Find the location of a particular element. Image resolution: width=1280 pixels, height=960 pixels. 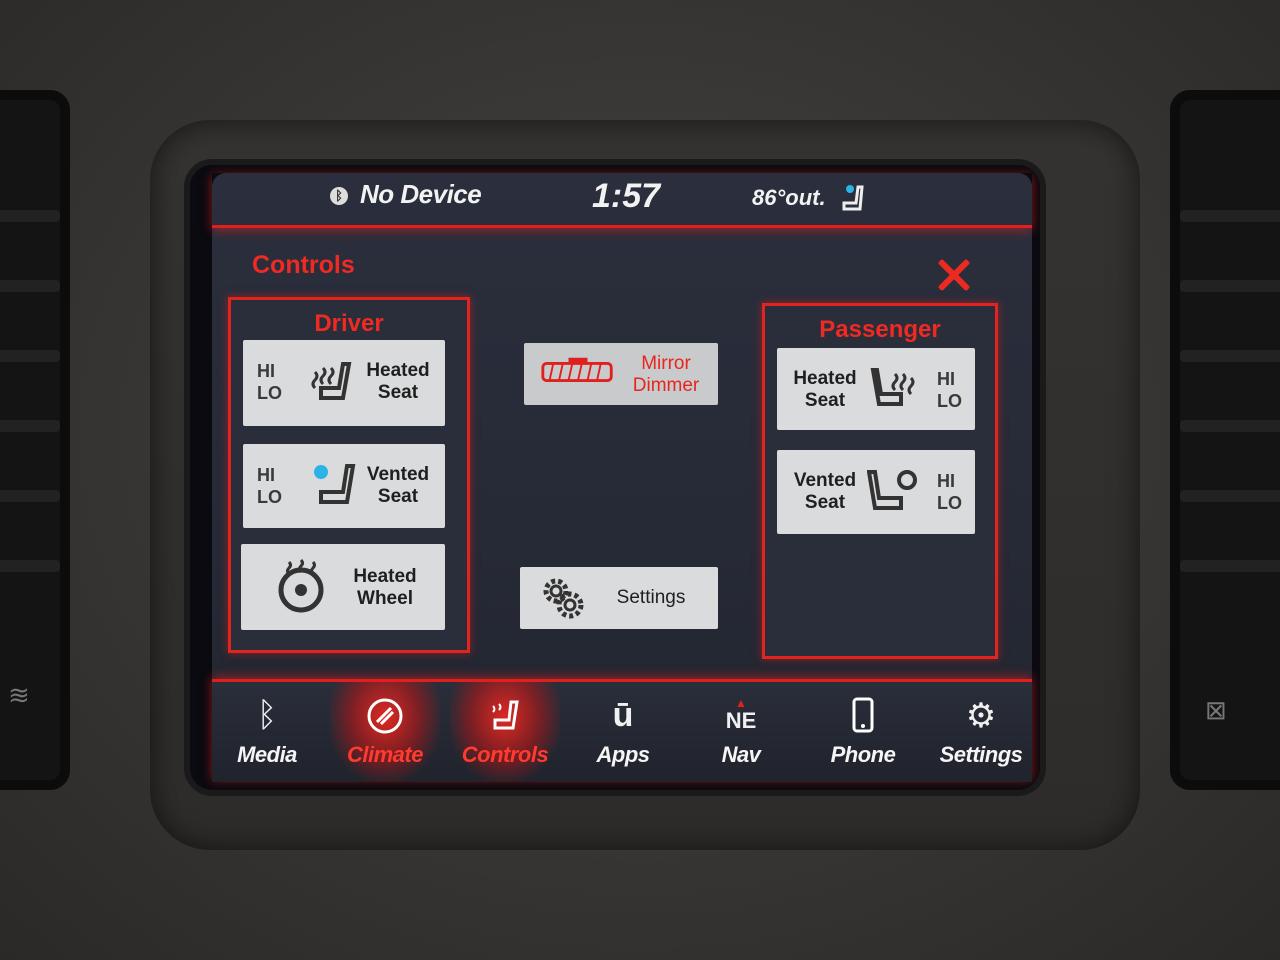

nav-settings: ⚙ Settings is located at coordinates (981, 732).